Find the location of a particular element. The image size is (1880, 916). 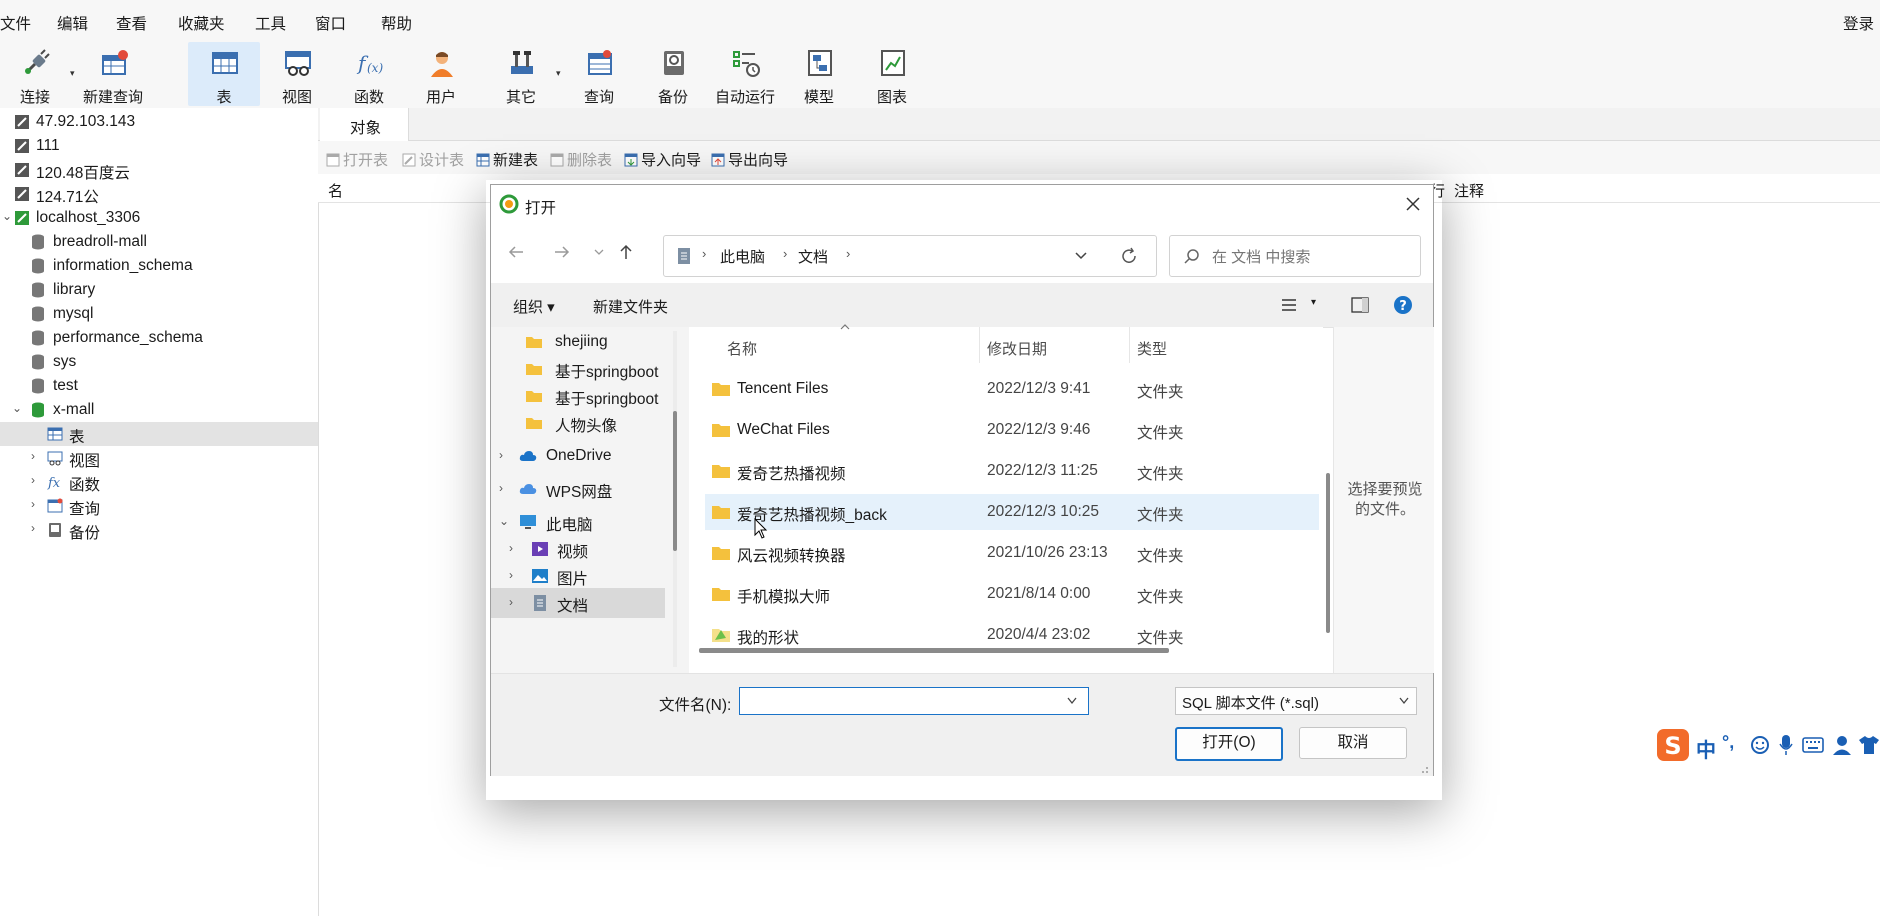

file-row: WeChat Files 2022/12/3 9:46 文件夹 is located at coordinates (1012, 430).